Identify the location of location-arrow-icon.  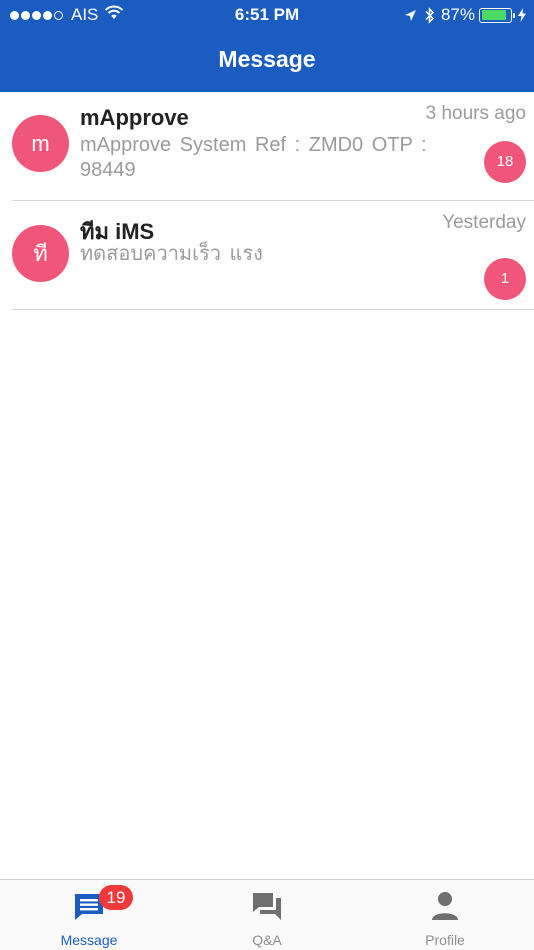
(410, 15).